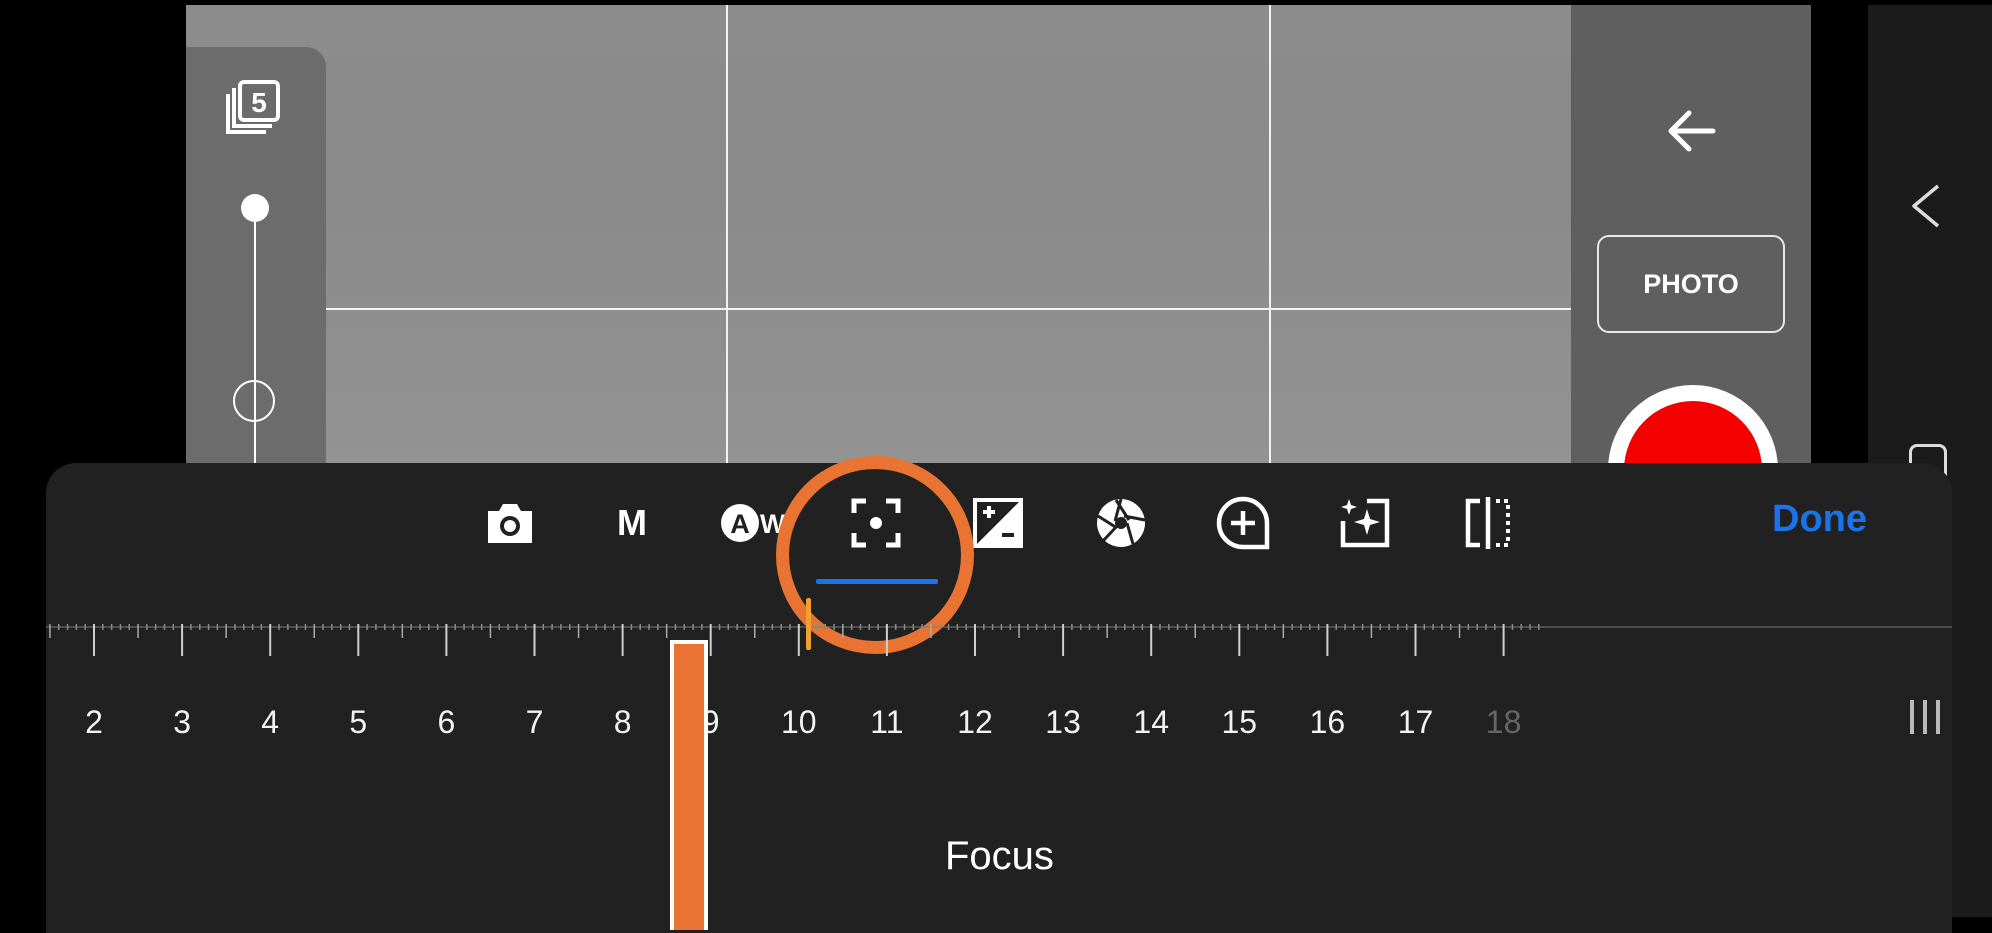 The height and width of the screenshot is (933, 1992). I want to click on scale-tick-label: 17, so click(1415, 722).